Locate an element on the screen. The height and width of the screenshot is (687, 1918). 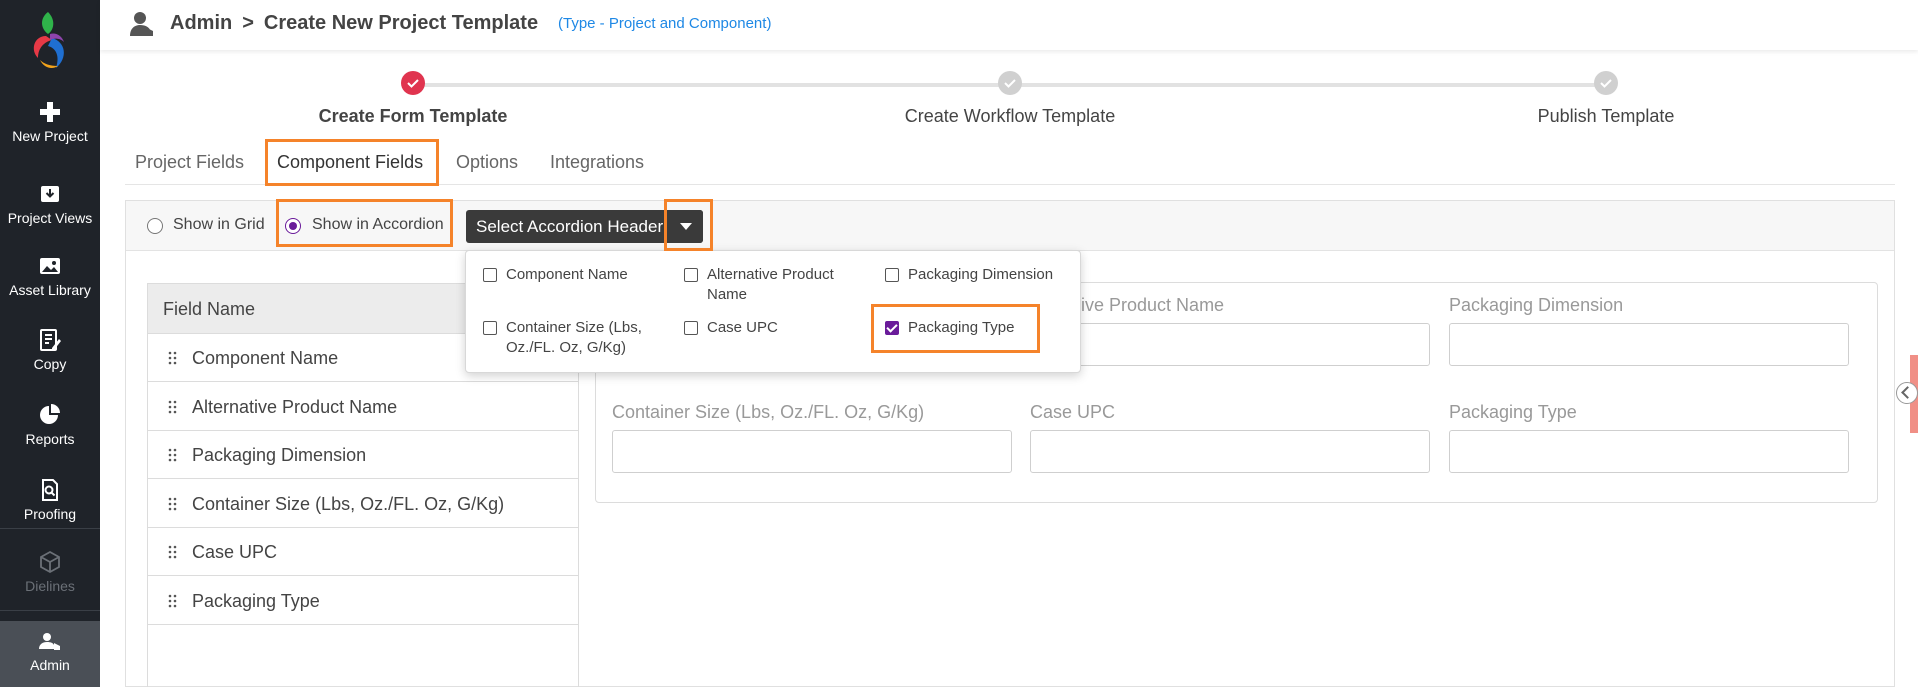
preview-label-container-size: Container Size (Lbs, Oz./FL. Oz, G/Kg) is located at coordinates (768, 412).